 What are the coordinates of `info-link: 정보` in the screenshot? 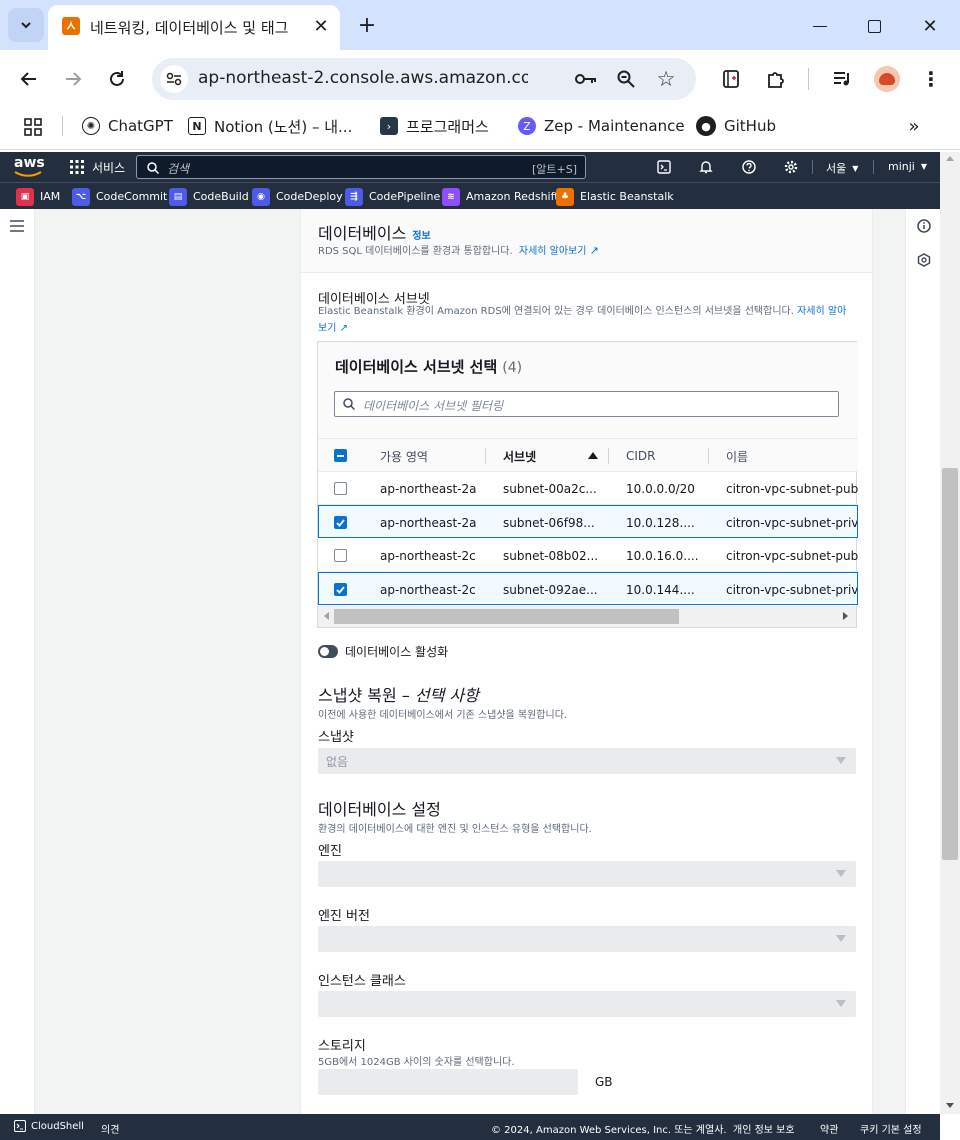 It's located at (421, 234).